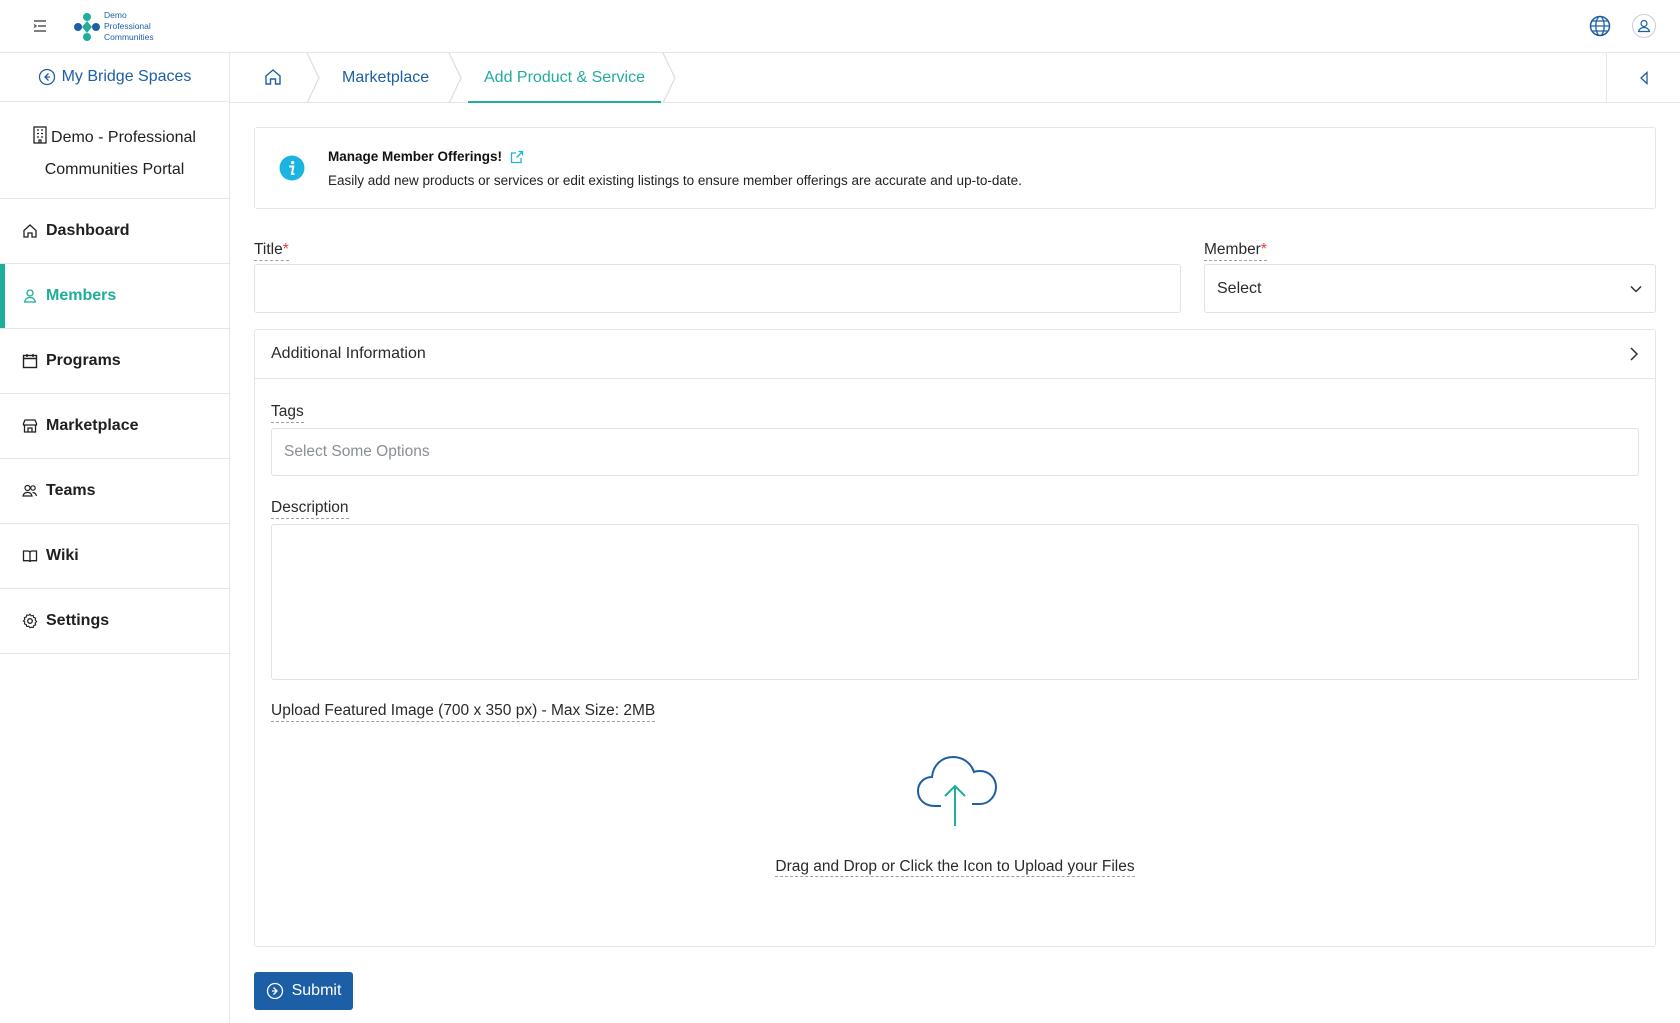 This screenshot has height=1023, width=1680. I want to click on title-label: Title*, so click(271, 251).